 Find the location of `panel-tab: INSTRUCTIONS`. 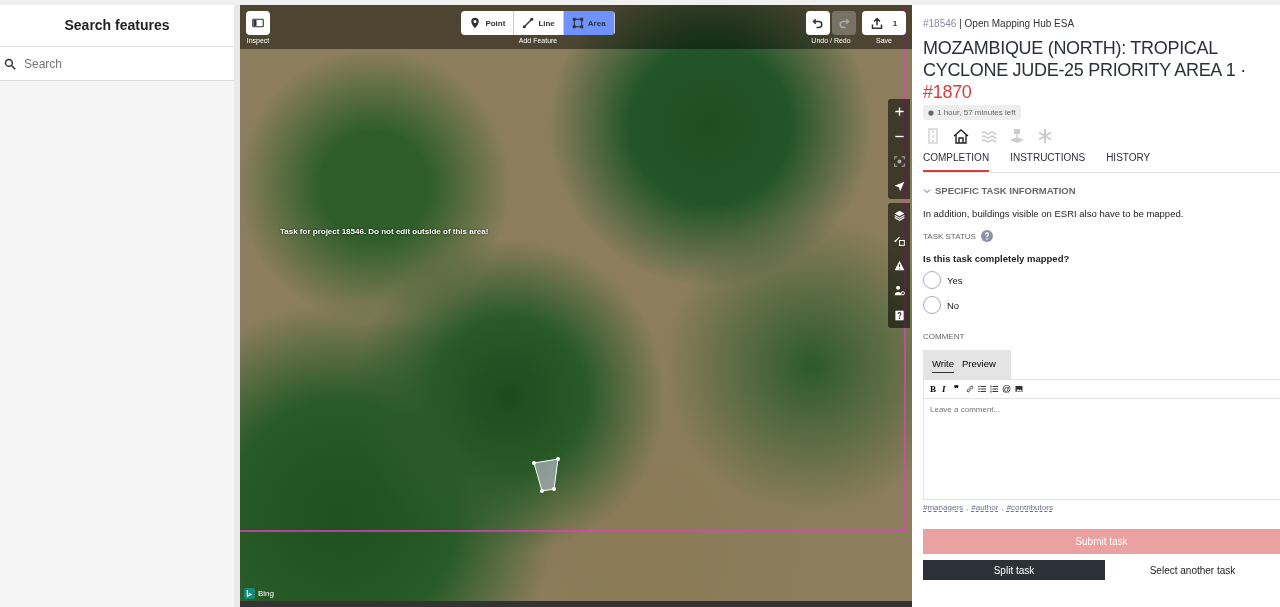

panel-tab: INSTRUCTIONS is located at coordinates (1048, 162).